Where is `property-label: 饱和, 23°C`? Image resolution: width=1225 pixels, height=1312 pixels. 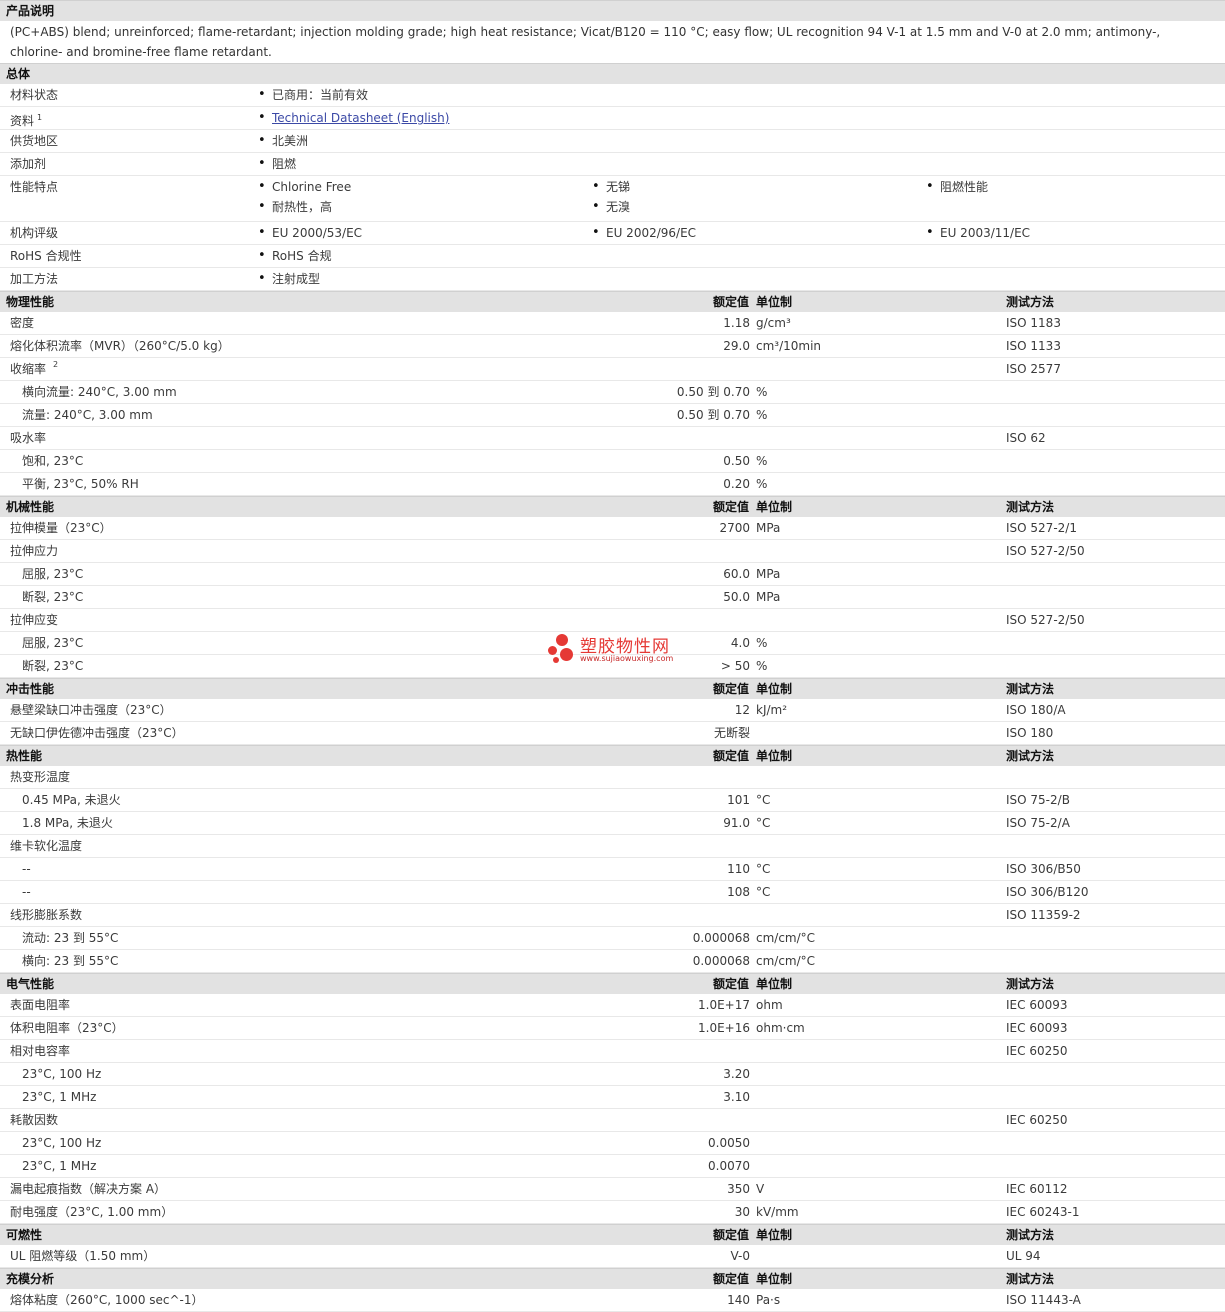 property-label: 饱和, 23°C is located at coordinates (53, 461).